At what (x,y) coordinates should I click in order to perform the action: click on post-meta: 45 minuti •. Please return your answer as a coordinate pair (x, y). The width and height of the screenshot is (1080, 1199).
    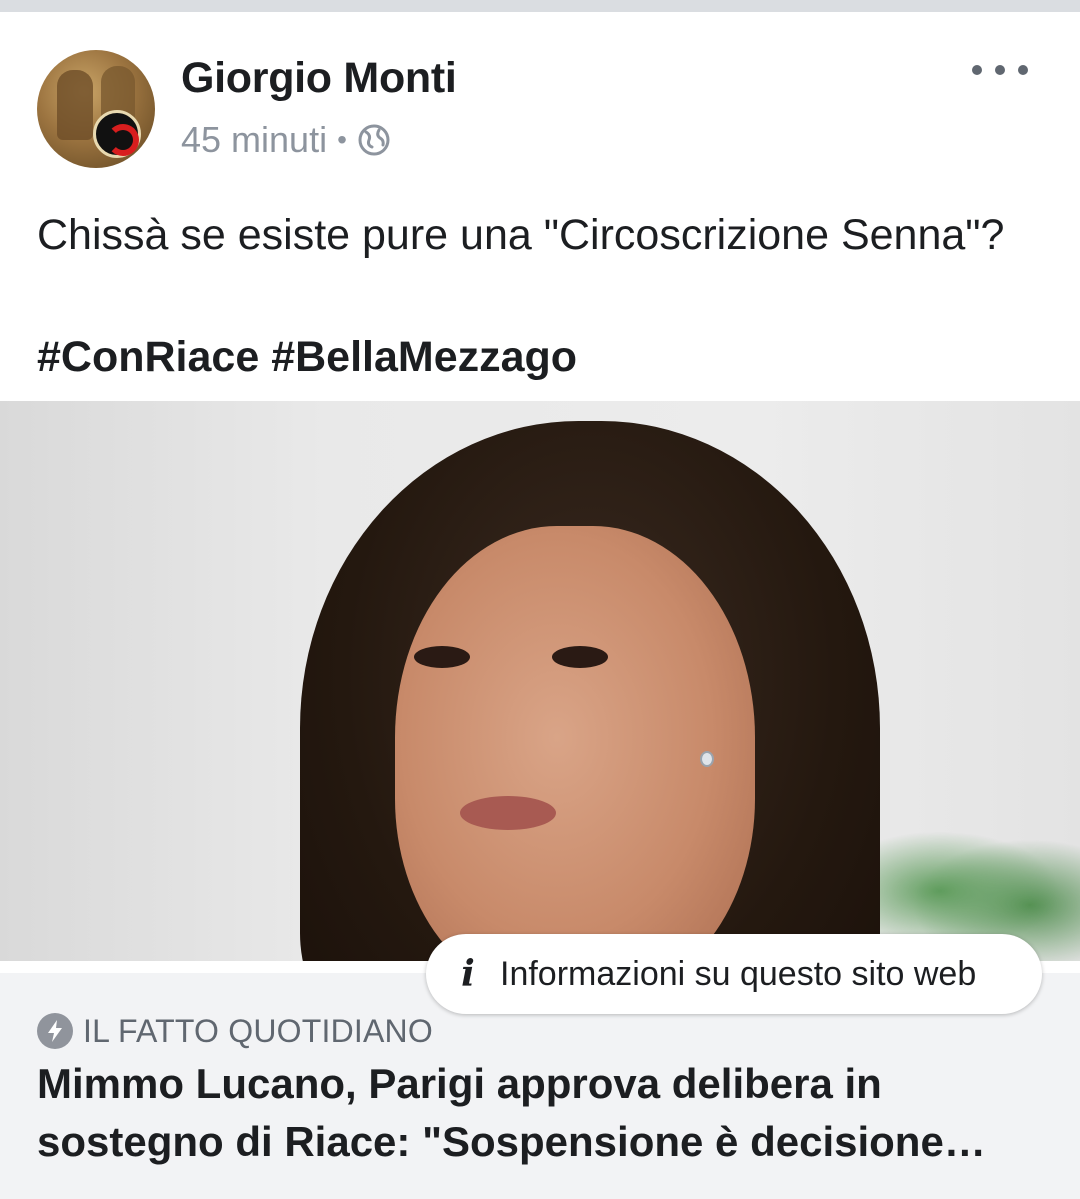
    Looking at the image, I should click on (286, 140).